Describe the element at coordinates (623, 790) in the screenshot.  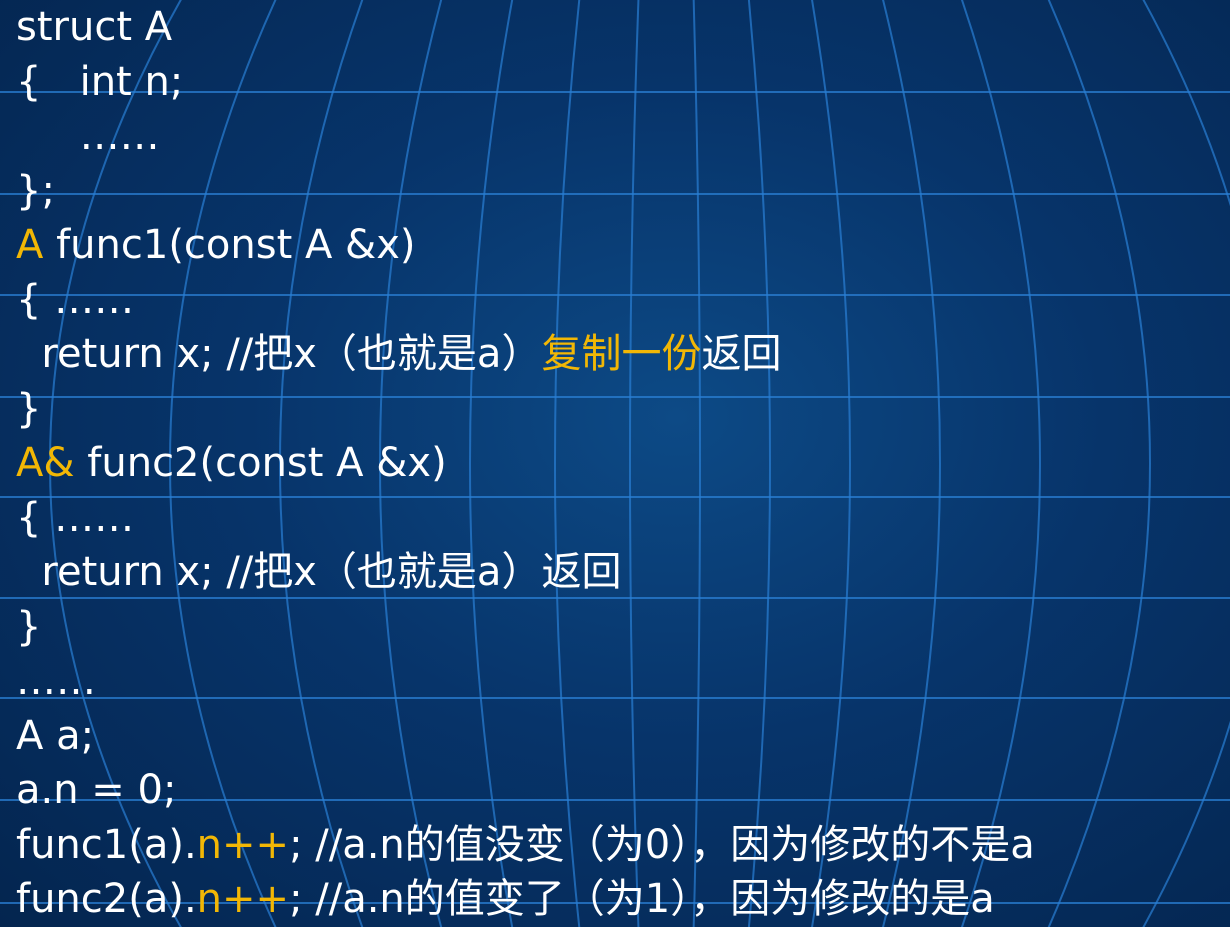
I see `code-line: a.n = 0;` at that location.